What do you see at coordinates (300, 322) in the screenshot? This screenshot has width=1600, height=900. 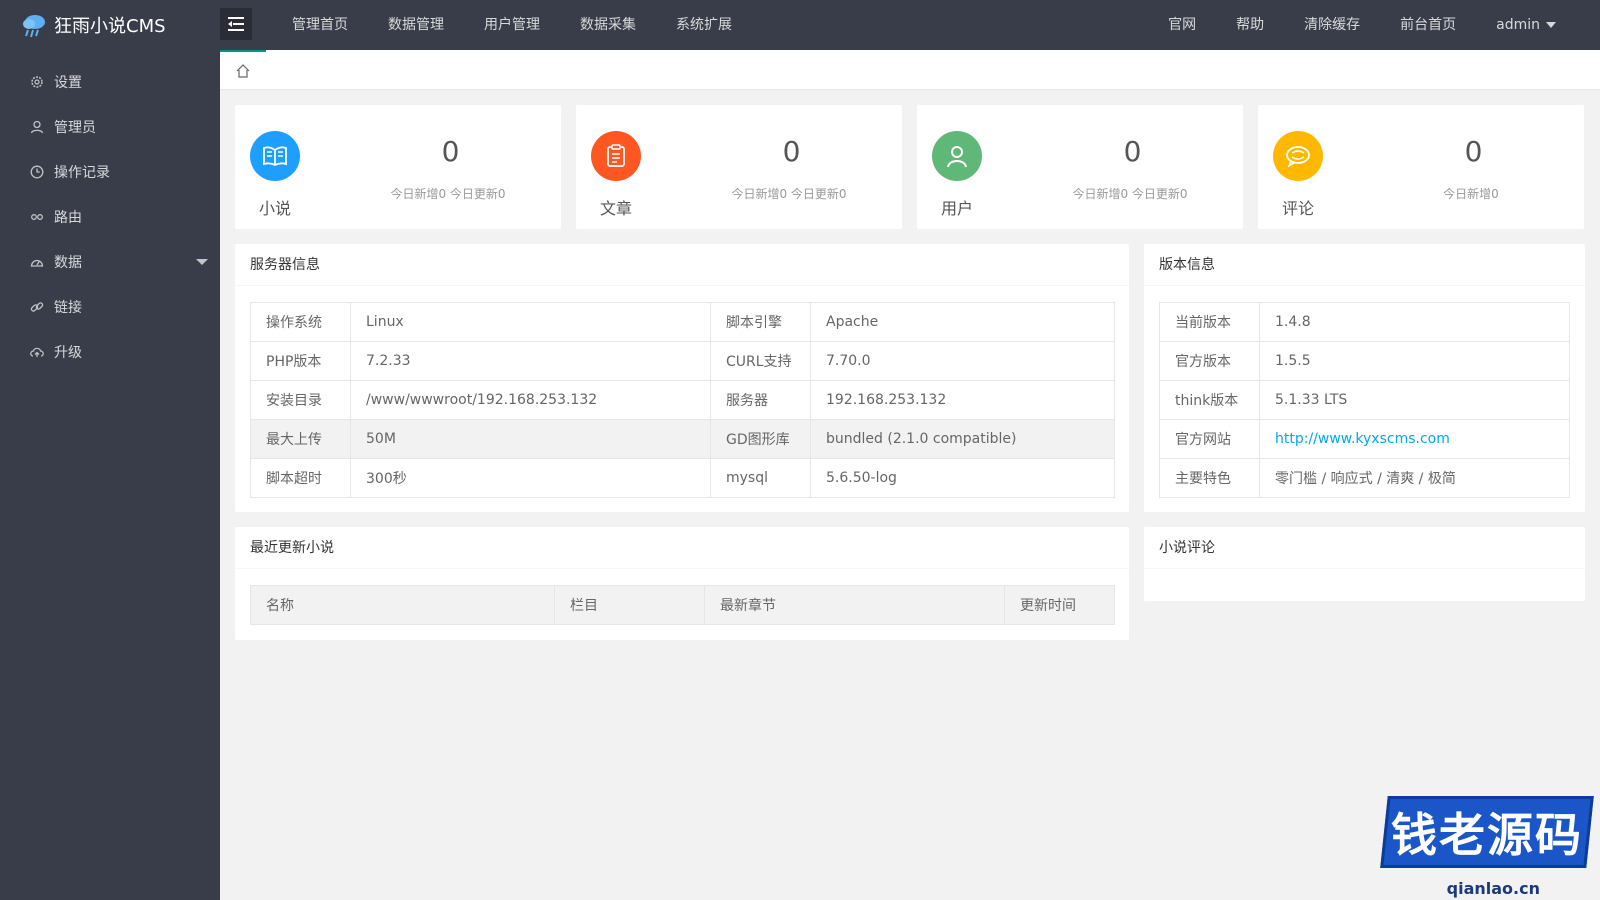 I see `table-cell-label: 操作系统` at bounding box center [300, 322].